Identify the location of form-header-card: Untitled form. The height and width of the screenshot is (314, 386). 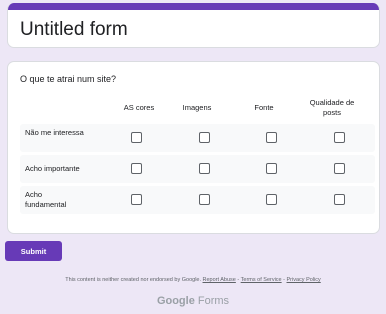
(193, 25).